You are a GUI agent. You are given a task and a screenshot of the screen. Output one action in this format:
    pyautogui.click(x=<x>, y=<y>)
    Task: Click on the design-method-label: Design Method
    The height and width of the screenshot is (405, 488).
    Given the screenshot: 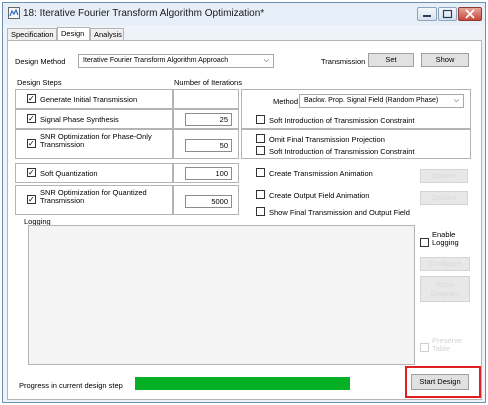 What is the action you would take?
    pyautogui.click(x=40, y=61)
    